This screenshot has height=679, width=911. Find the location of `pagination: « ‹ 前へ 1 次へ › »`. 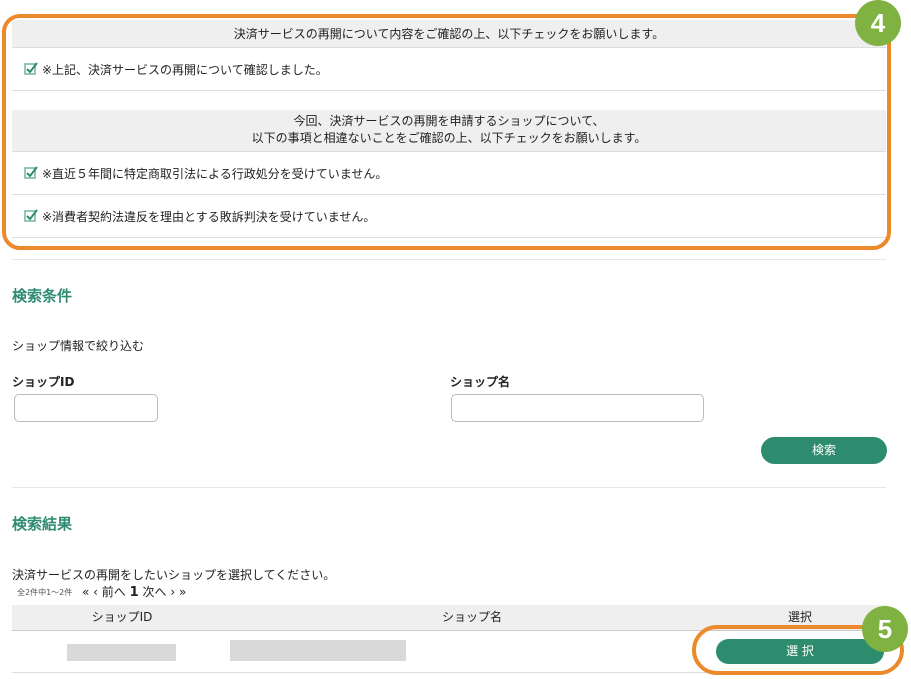

pagination: « ‹ 前へ 1 次へ › » is located at coordinates (134, 591).